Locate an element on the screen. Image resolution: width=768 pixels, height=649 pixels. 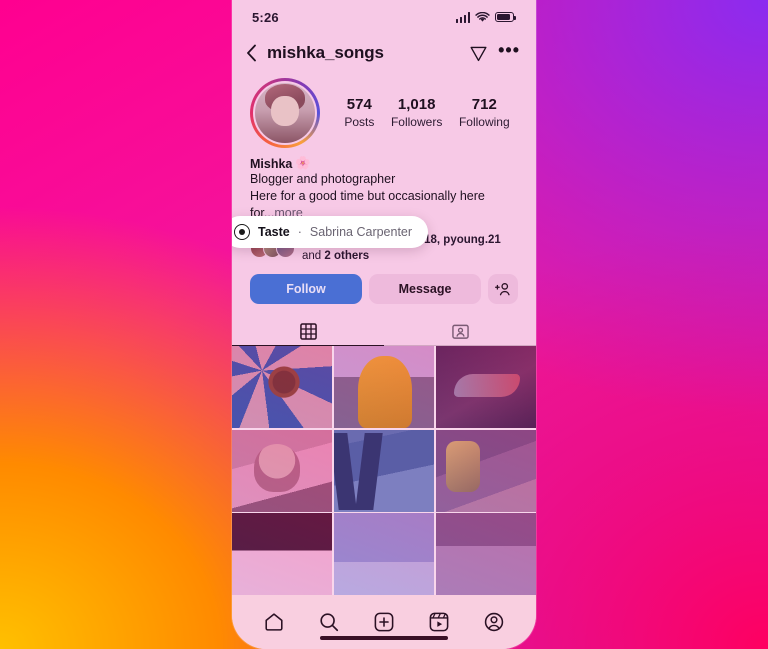
music-toast: Taste · Sabrina Carpenter is located at coordinates (330, 232).